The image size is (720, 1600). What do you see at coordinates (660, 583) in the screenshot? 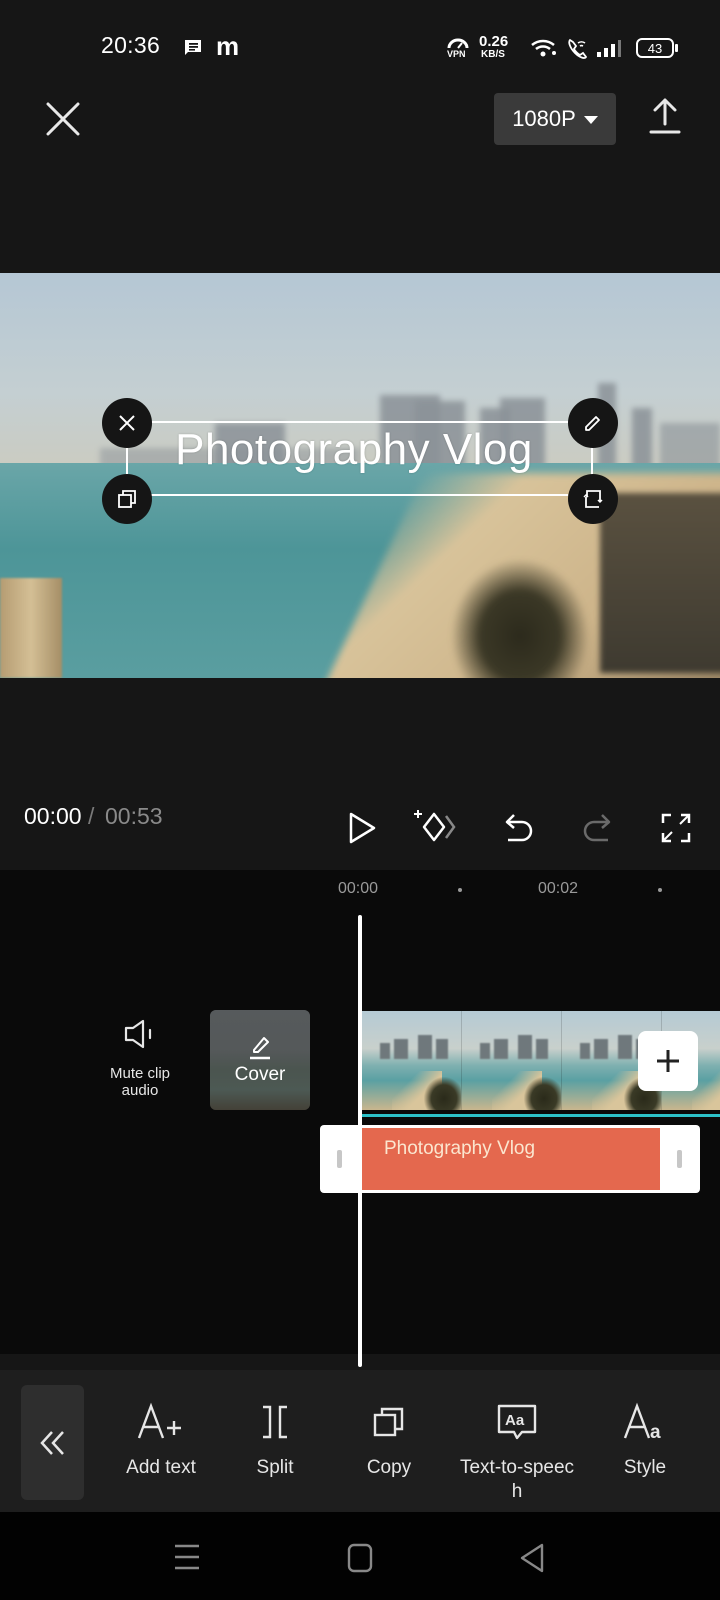
I see `preview-cliff` at bounding box center [660, 583].